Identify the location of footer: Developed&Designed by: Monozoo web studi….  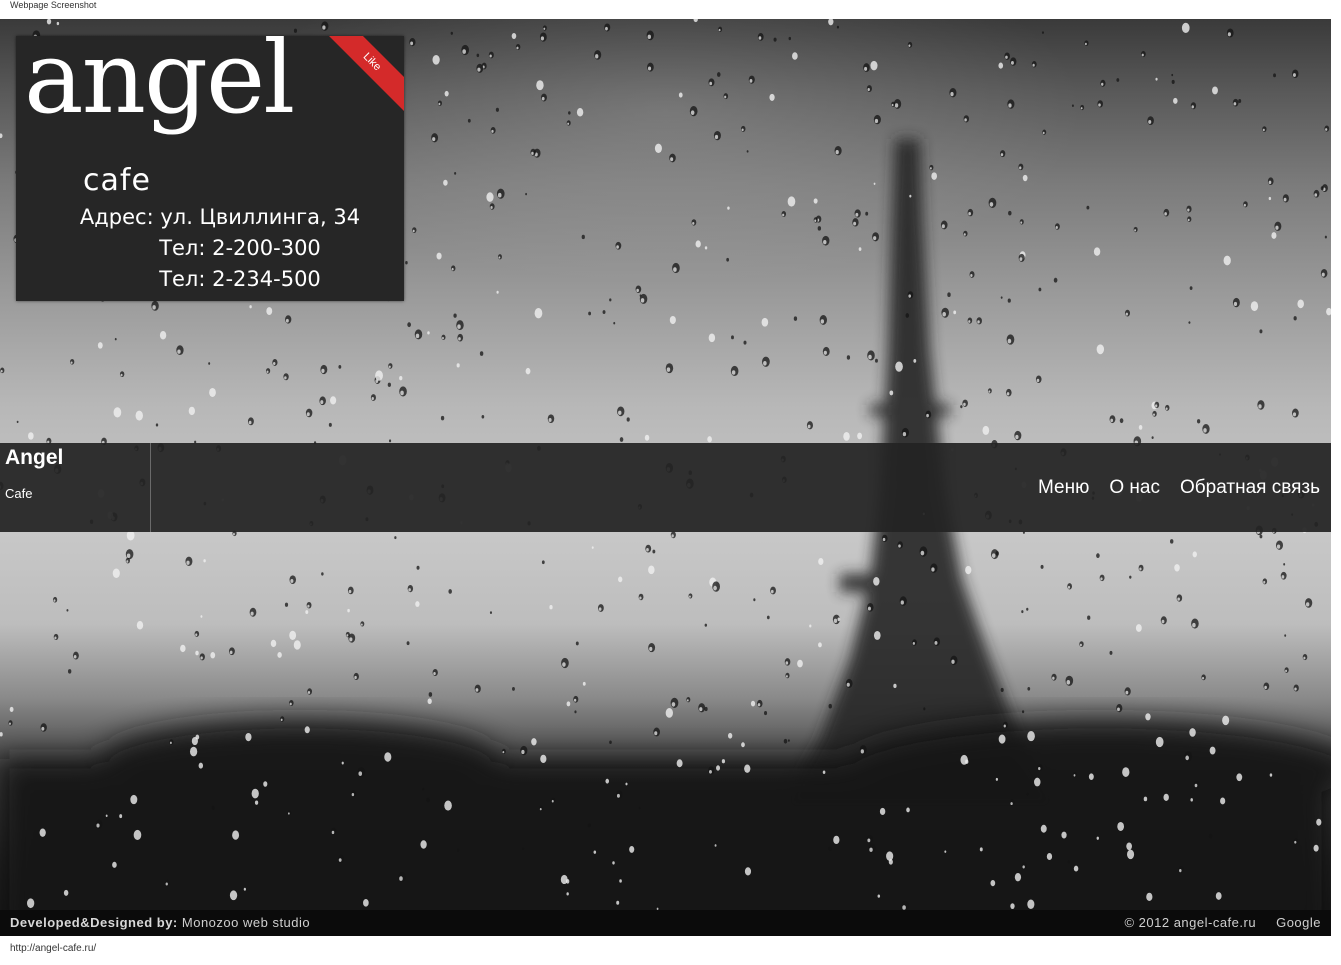
(665, 923).